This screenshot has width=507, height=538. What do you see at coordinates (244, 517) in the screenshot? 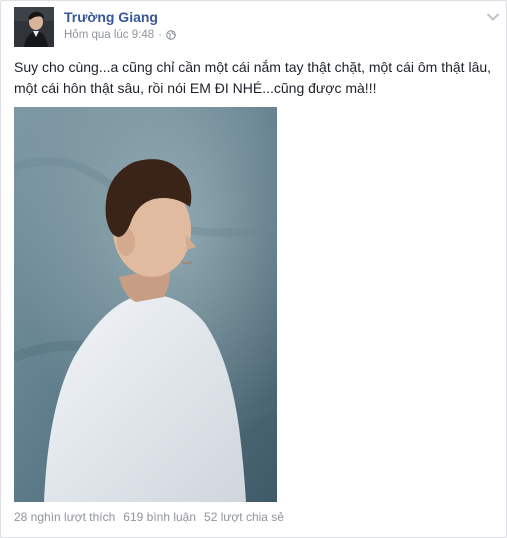
I see `shares-count: 52 lượt chia sẻ` at bounding box center [244, 517].